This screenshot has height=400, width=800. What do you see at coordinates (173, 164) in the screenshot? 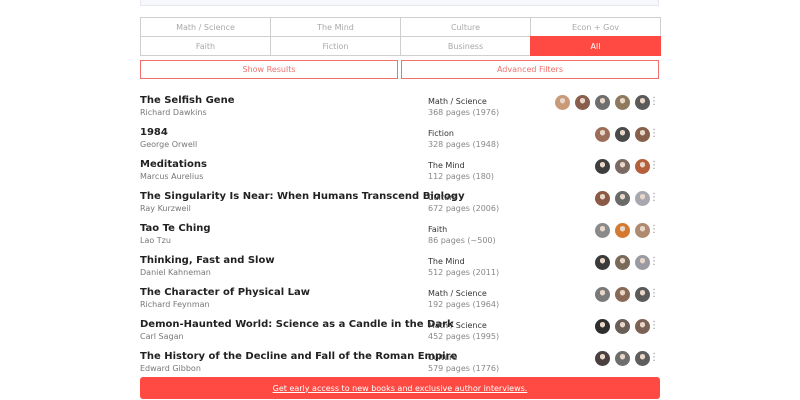
I see `book-title: Meditations` at bounding box center [173, 164].